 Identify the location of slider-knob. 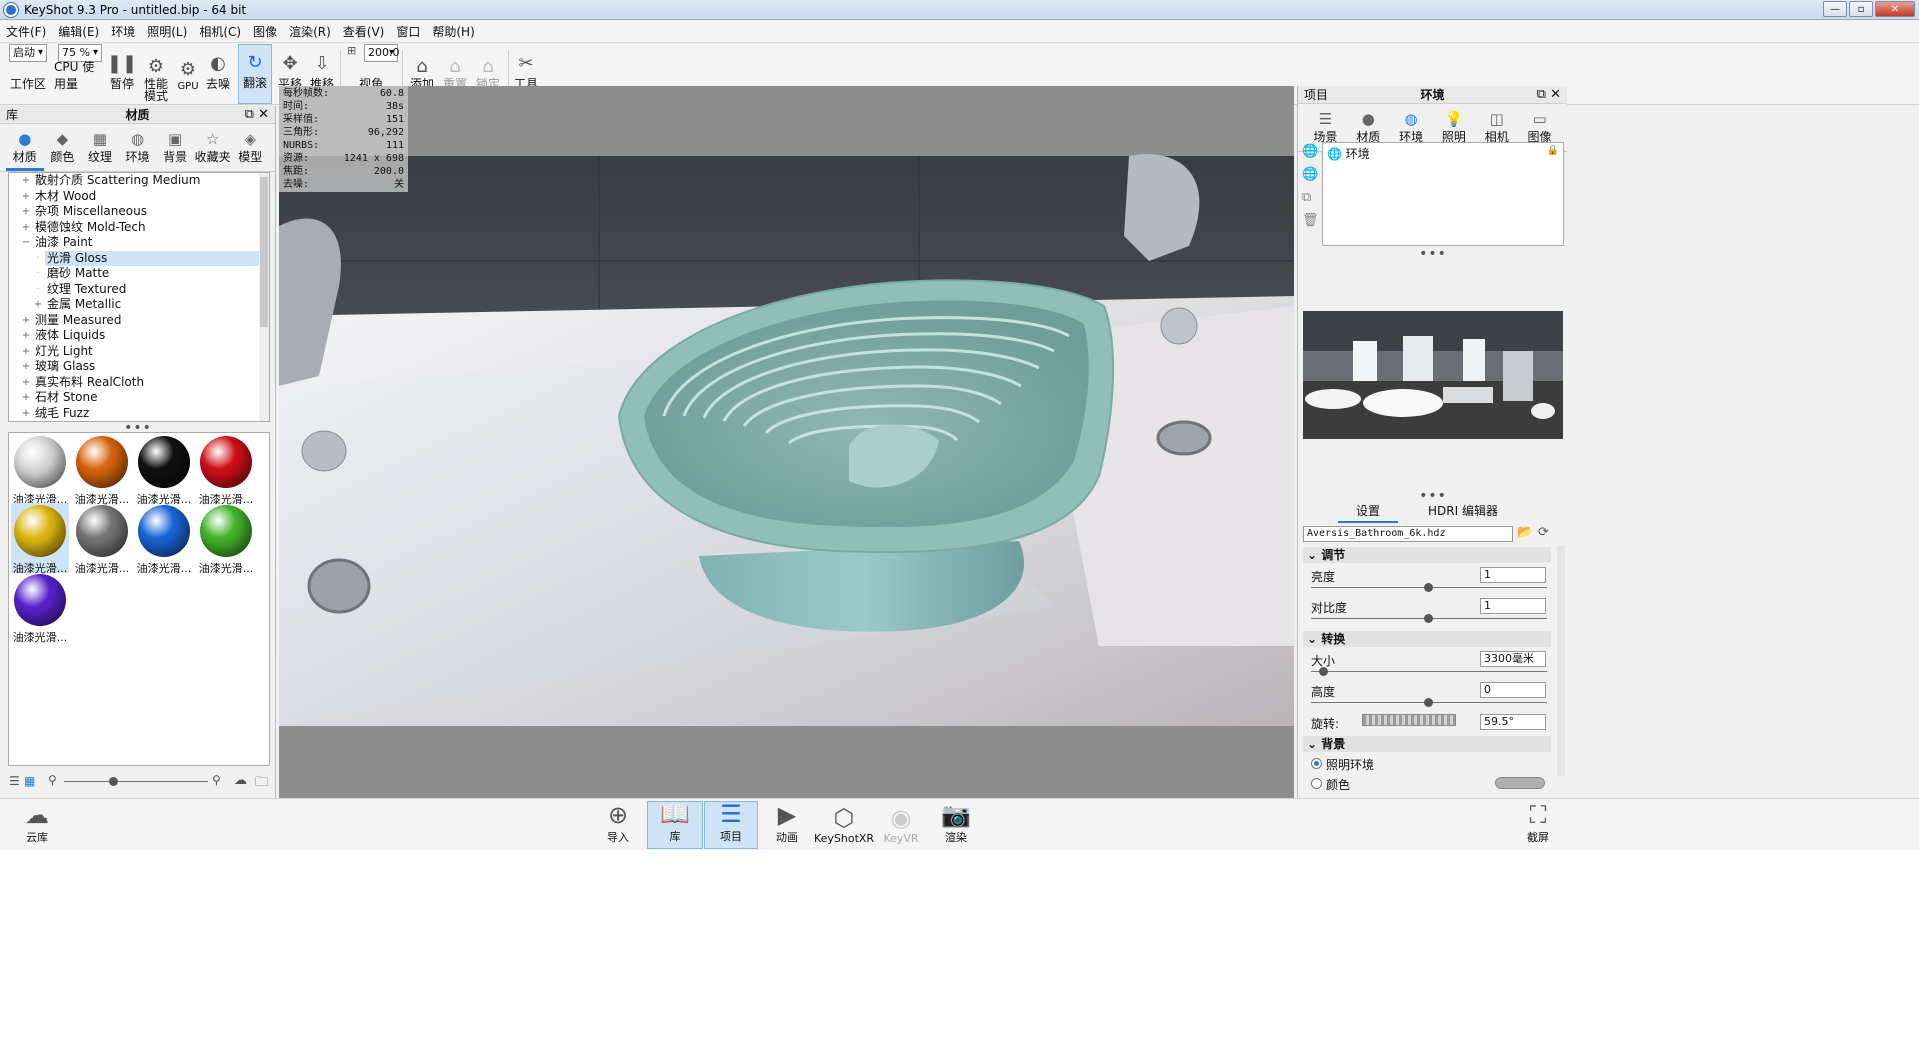
(113, 781).